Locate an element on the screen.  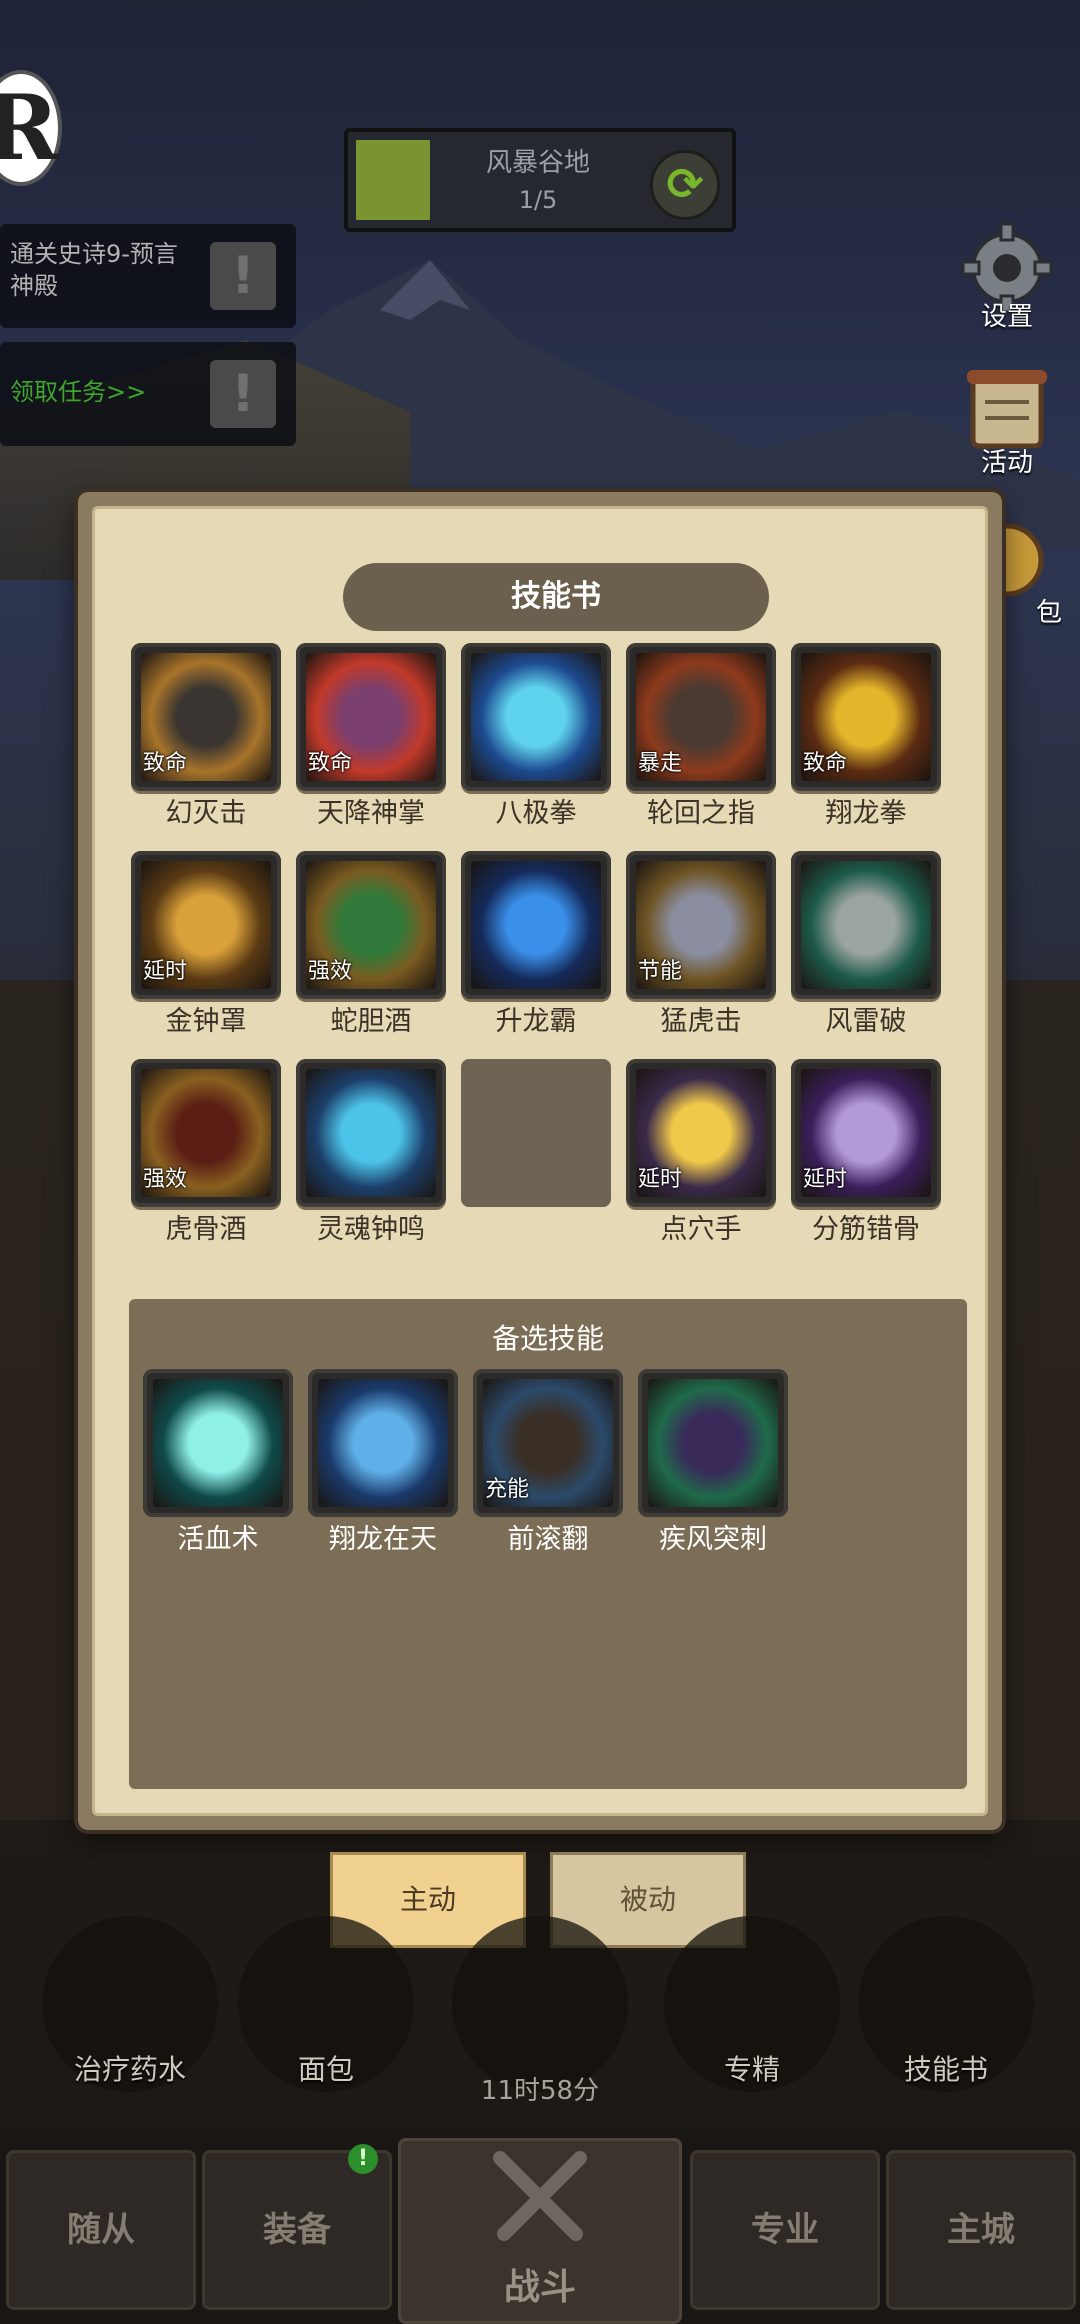
skill-name: 翔龙拳 is located at coordinates (866, 813).